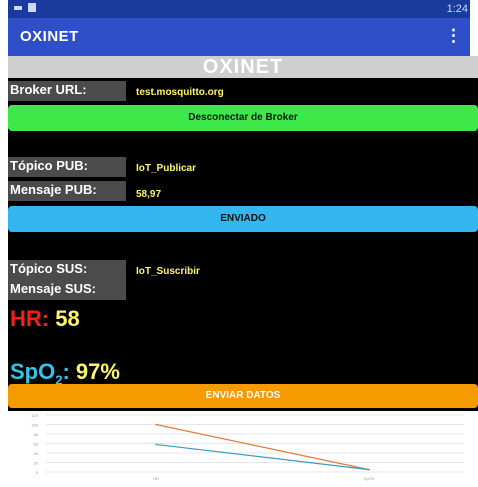 This screenshot has width=478, height=487. I want to click on hr-readout: HR: 58, so click(45, 319).